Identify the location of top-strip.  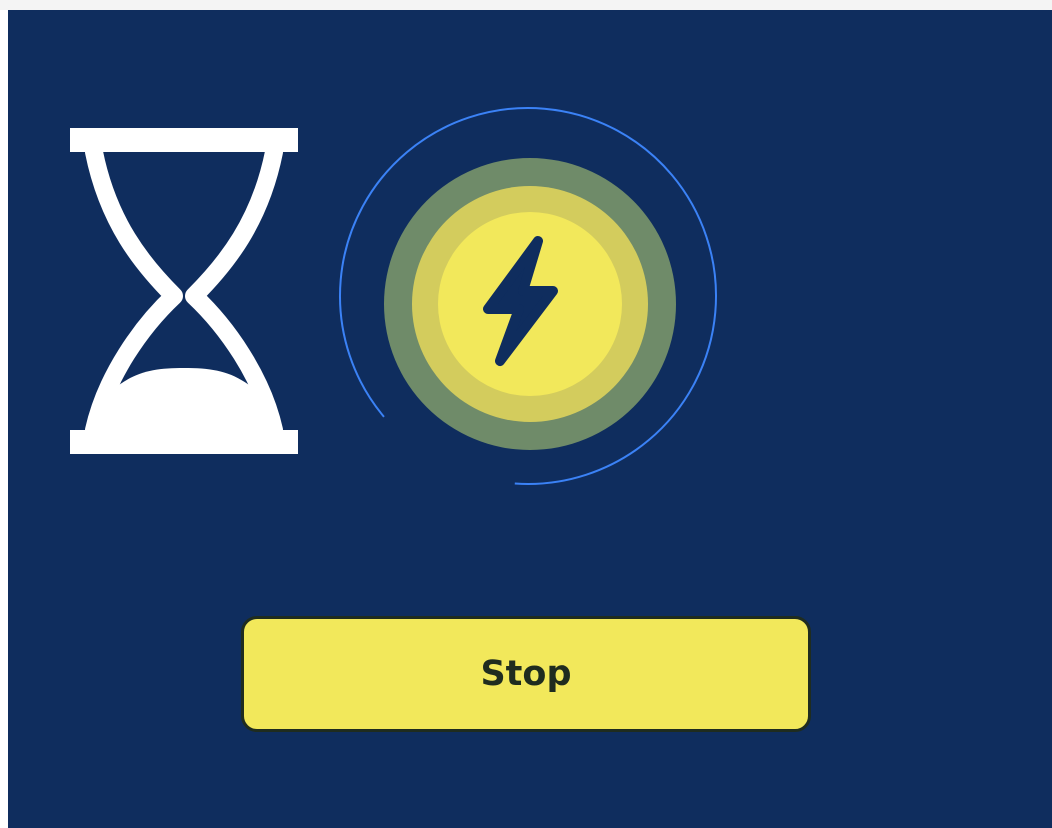
(526, 5).